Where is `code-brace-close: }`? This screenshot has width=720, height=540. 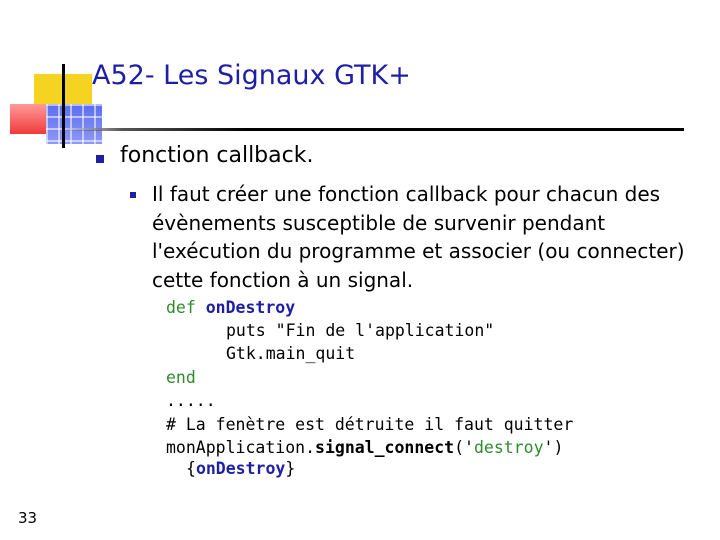
code-brace-close: } is located at coordinates (290, 468).